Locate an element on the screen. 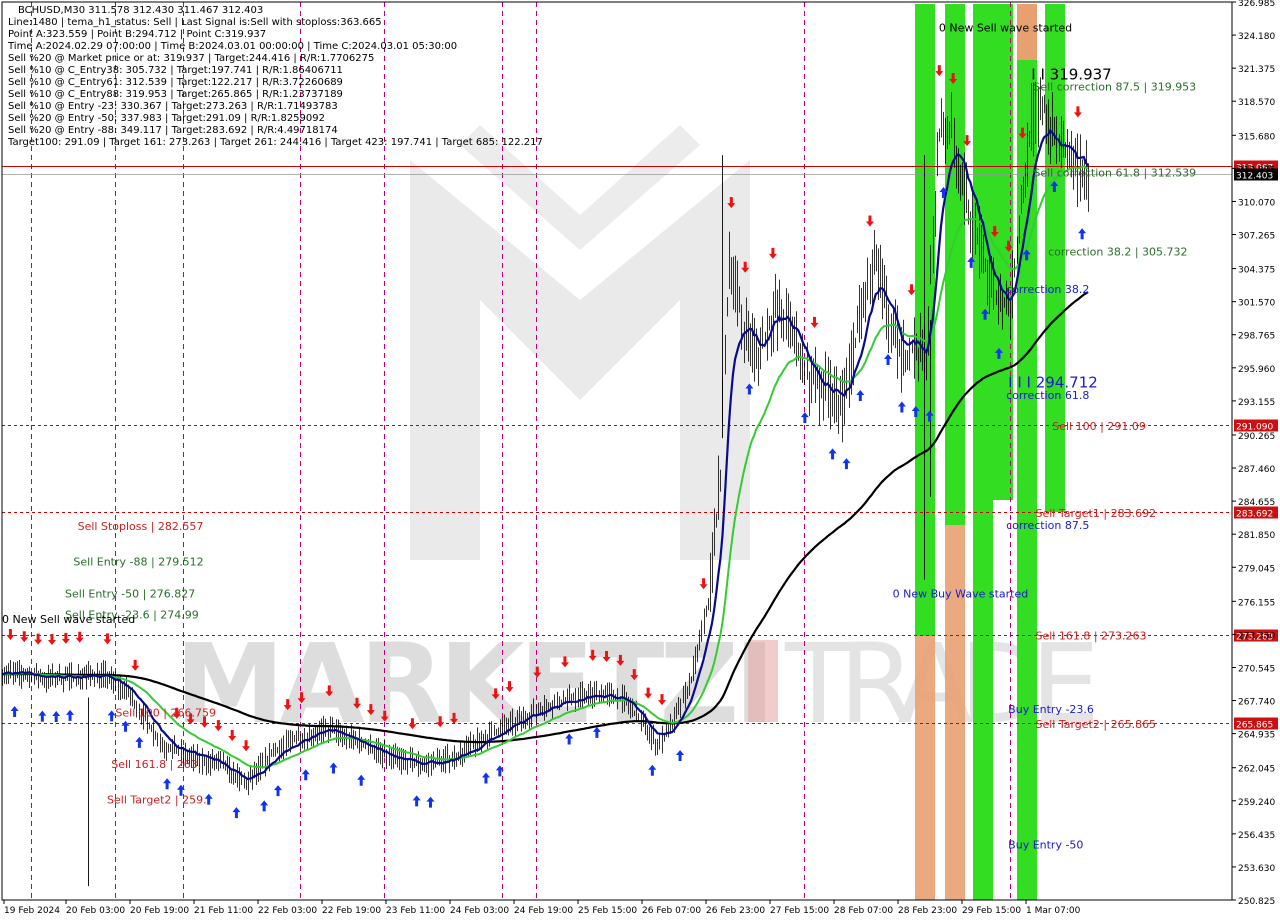  annotation-7: correction 61.8 is located at coordinates (1047, 395).